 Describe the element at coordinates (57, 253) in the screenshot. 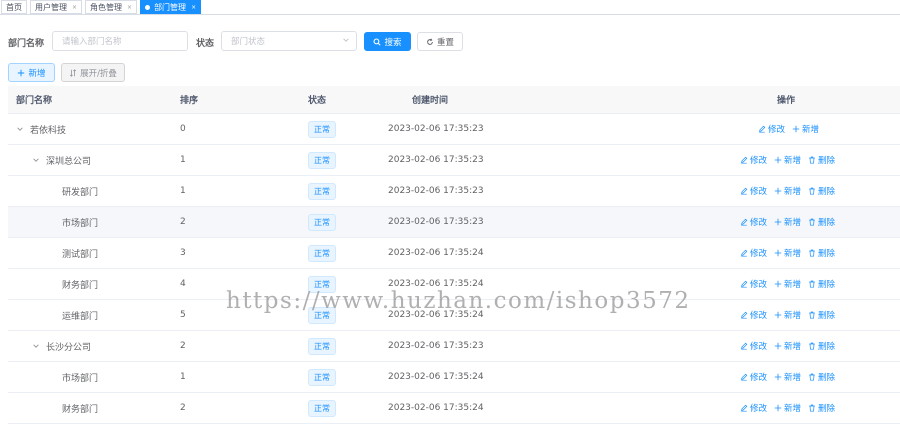

I see `cell-name: 测试部门` at that location.